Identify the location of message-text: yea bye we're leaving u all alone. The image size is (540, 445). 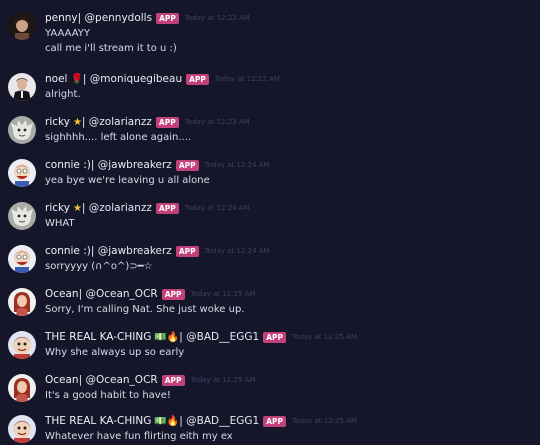
(127, 180).